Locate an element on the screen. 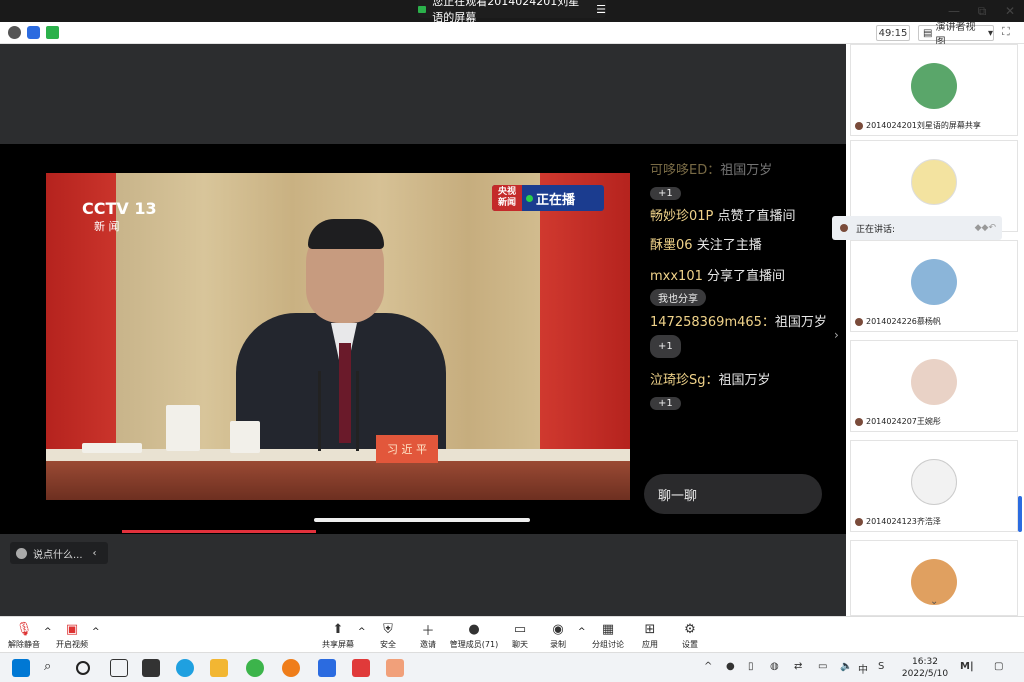  fullscreen-icon: ⛶ is located at coordinates (1010, 33).